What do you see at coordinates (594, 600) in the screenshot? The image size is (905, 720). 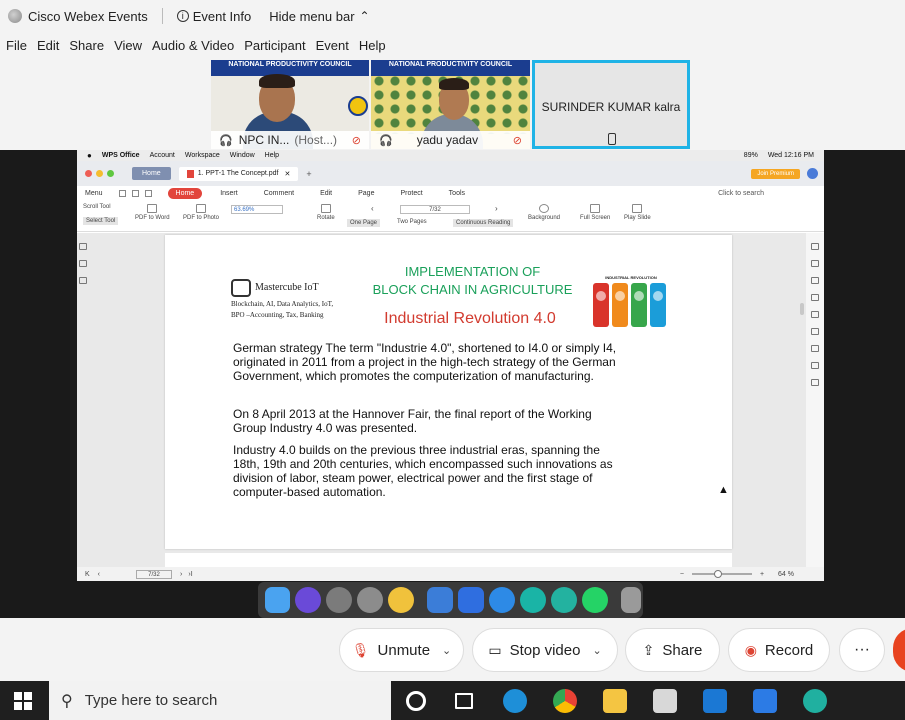 I see `whatsapp-icon` at bounding box center [594, 600].